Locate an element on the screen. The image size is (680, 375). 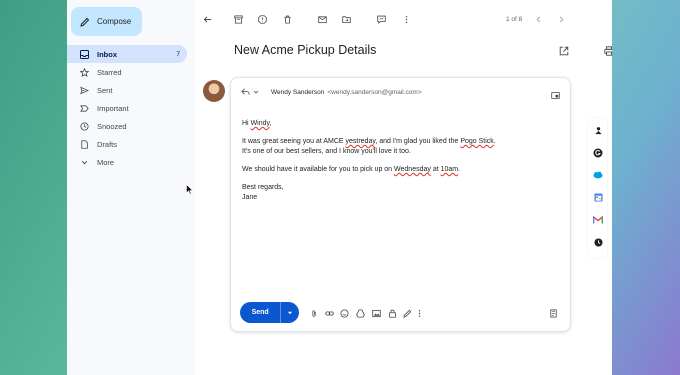
pagination-text: 1 of 8 is located at coordinates (514, 19).